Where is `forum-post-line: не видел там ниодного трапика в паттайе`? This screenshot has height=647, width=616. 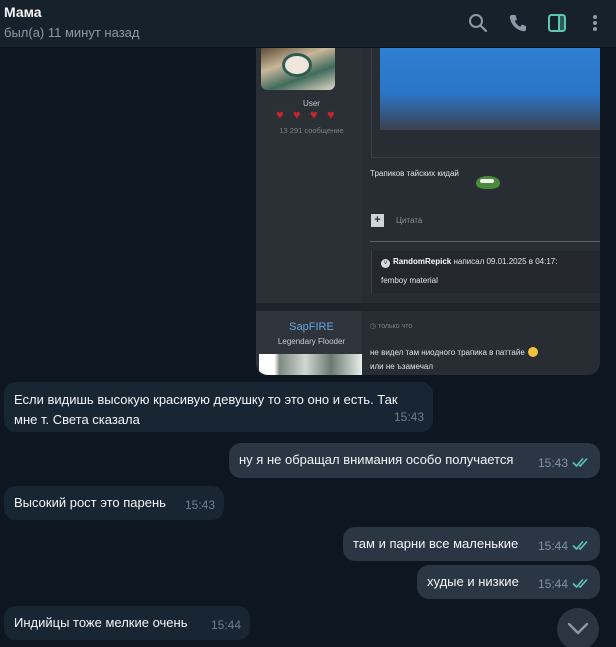 forum-post-line: не видел там ниодного трапика в паттайе is located at coordinates (454, 352).